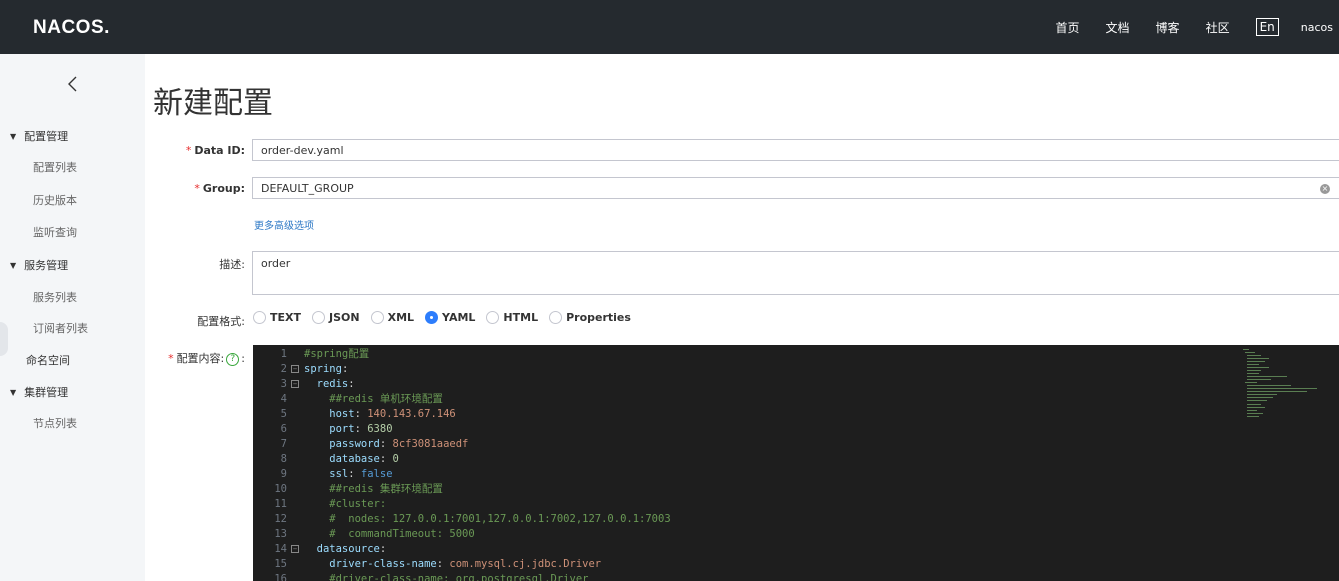 The width and height of the screenshot is (1339, 581). I want to click on line-number: 2, so click(283, 369).